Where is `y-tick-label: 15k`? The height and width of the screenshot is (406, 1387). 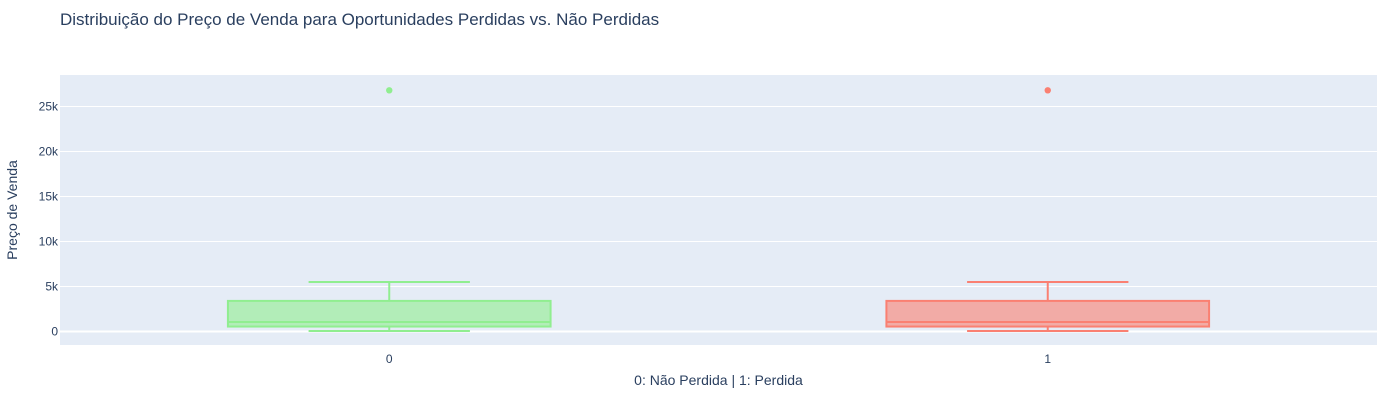 y-tick-label: 15k is located at coordinates (49, 197).